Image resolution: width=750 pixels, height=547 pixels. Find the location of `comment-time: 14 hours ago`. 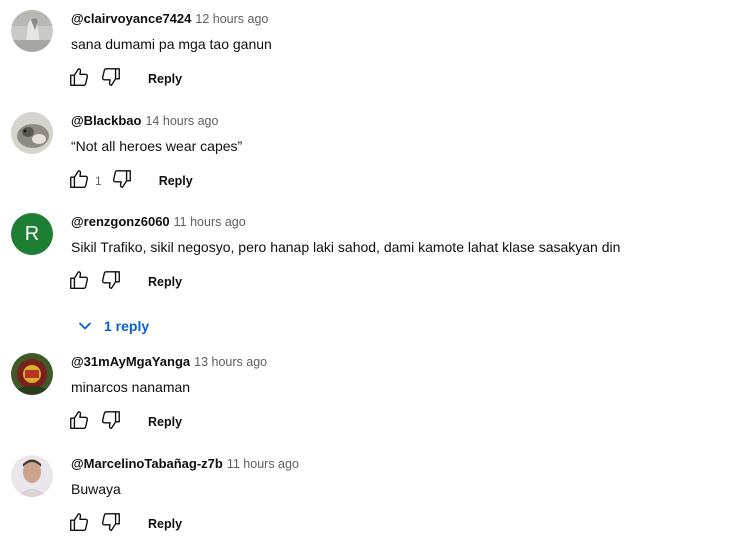

comment-time: 14 hours ago is located at coordinates (181, 121).